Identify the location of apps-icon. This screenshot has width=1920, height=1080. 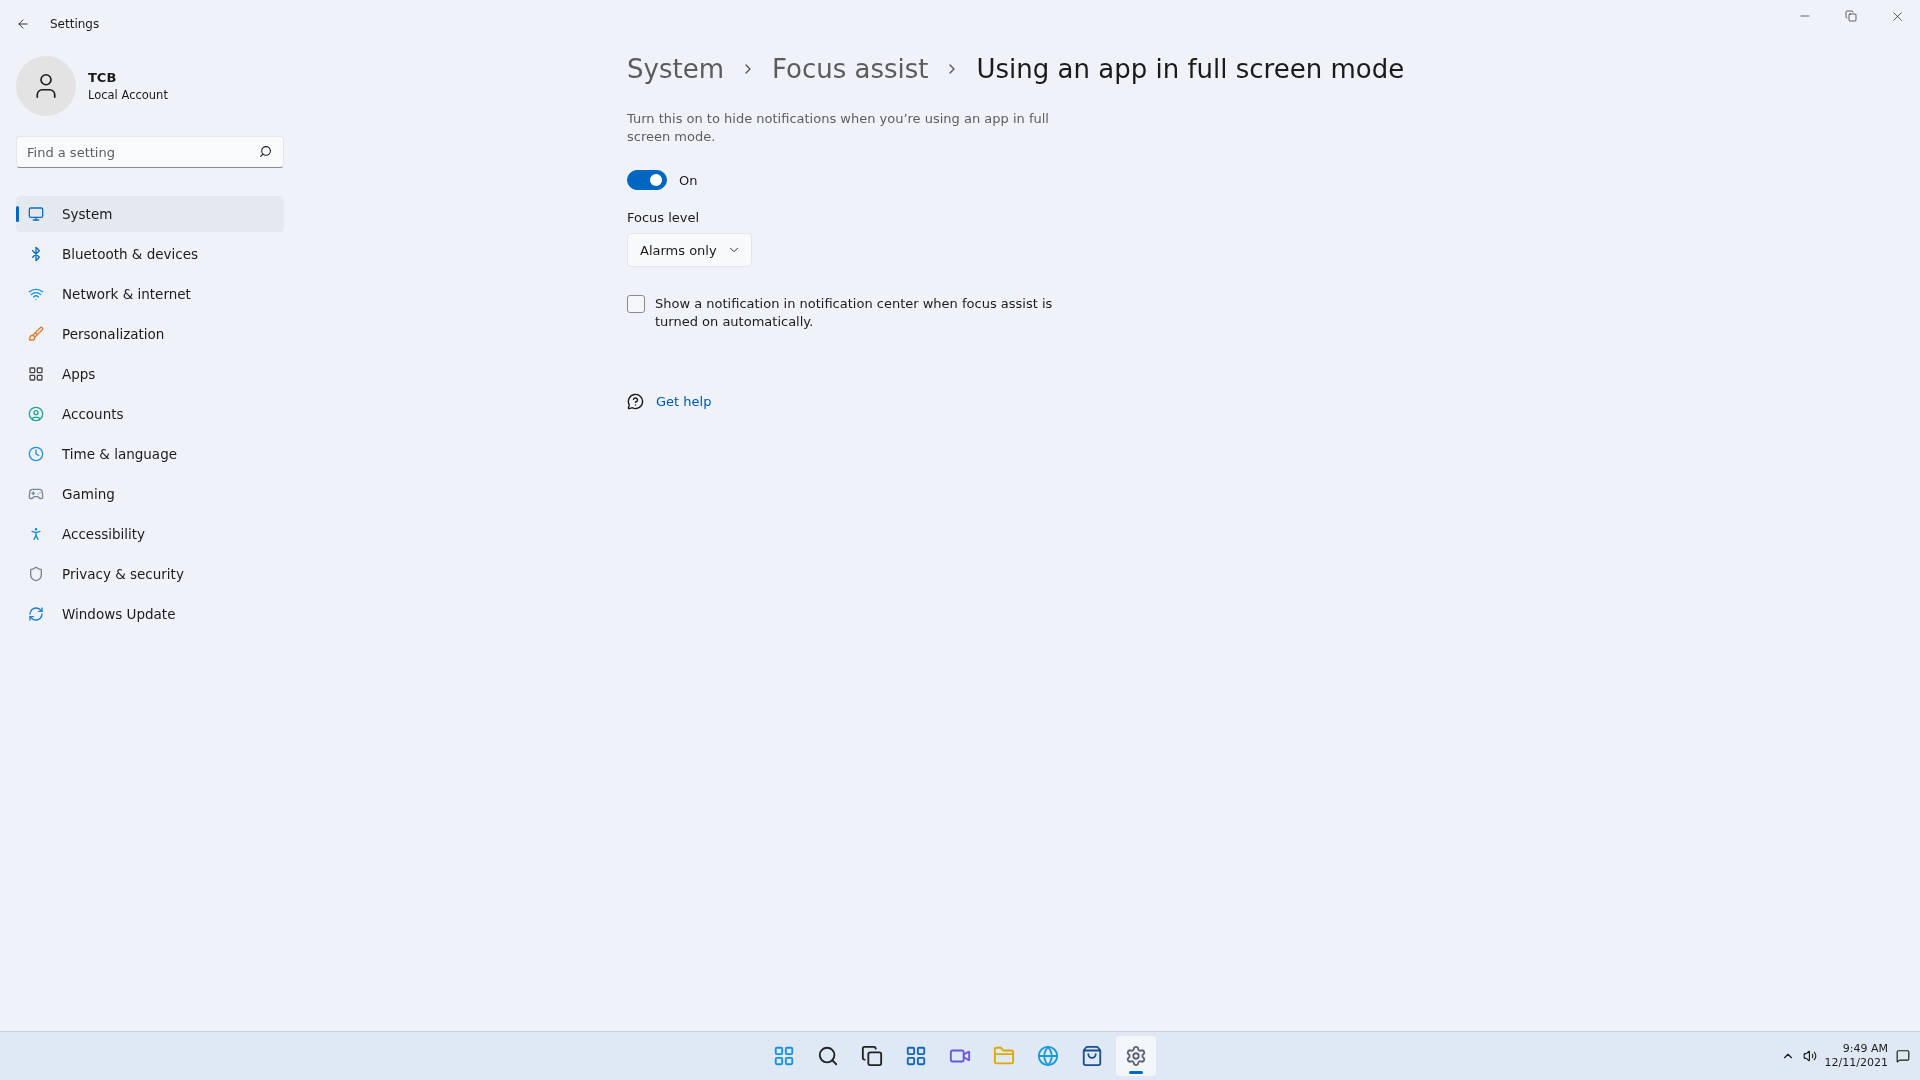
(36, 374).